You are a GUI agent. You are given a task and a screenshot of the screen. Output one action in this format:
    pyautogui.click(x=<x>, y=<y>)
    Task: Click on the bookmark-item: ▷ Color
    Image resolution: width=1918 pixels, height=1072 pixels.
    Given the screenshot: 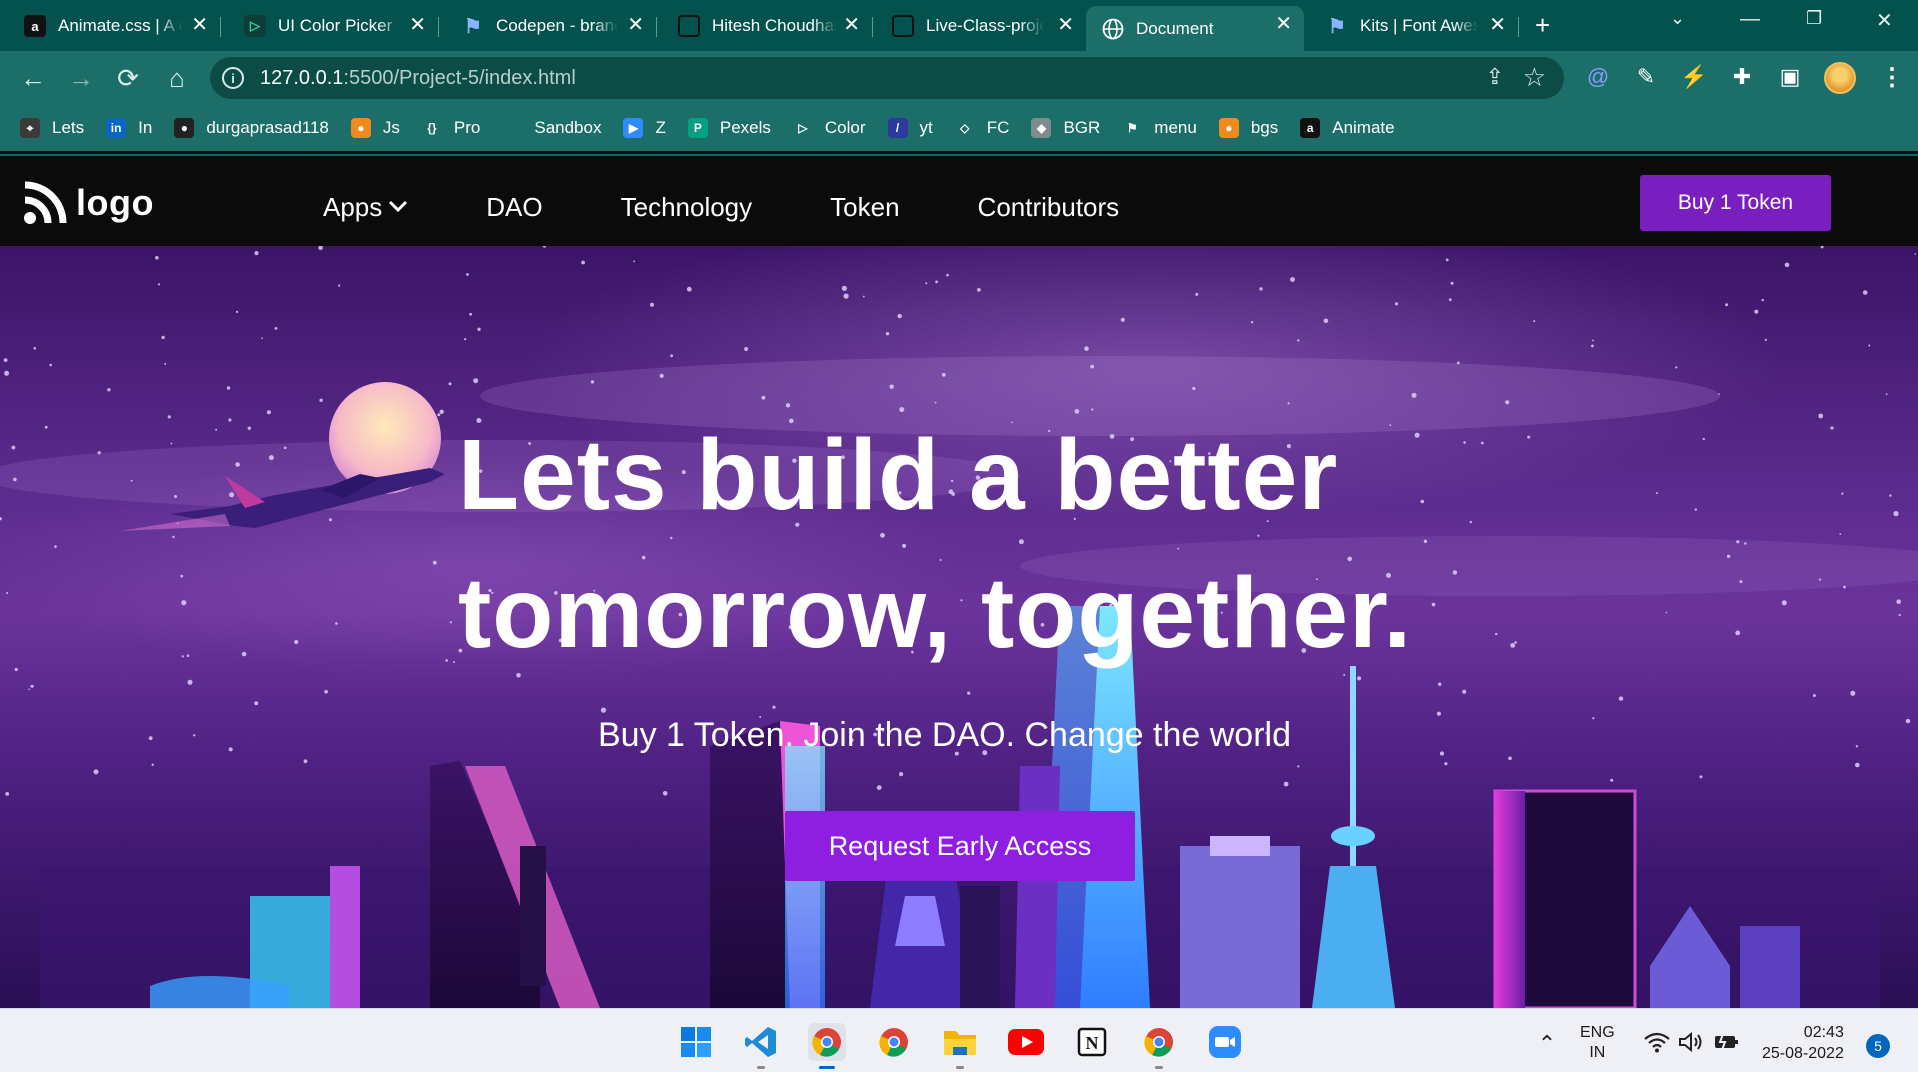 What is the action you would take?
    pyautogui.click(x=829, y=128)
    